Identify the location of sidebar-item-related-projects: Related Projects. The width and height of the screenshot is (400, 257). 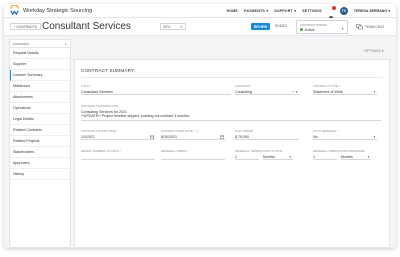
(40, 141).